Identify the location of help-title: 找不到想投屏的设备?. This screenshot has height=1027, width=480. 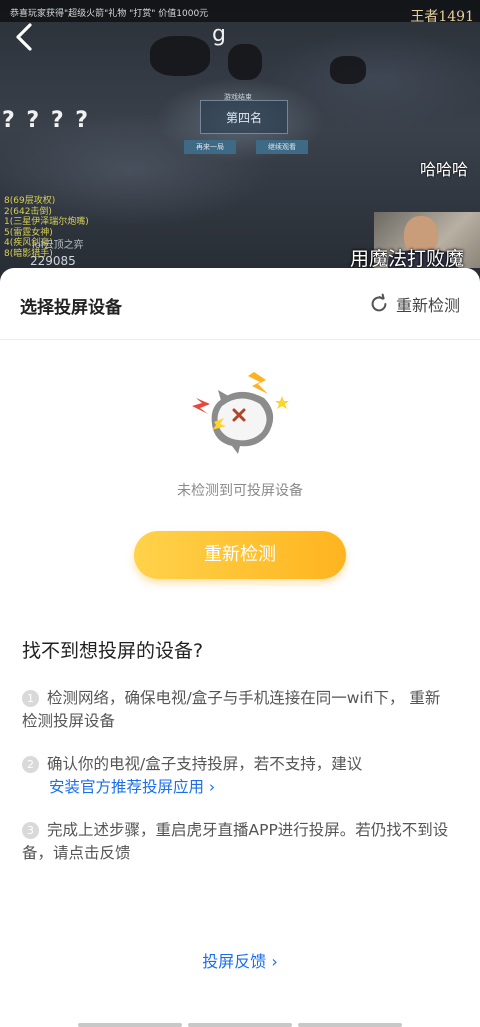
(113, 651).